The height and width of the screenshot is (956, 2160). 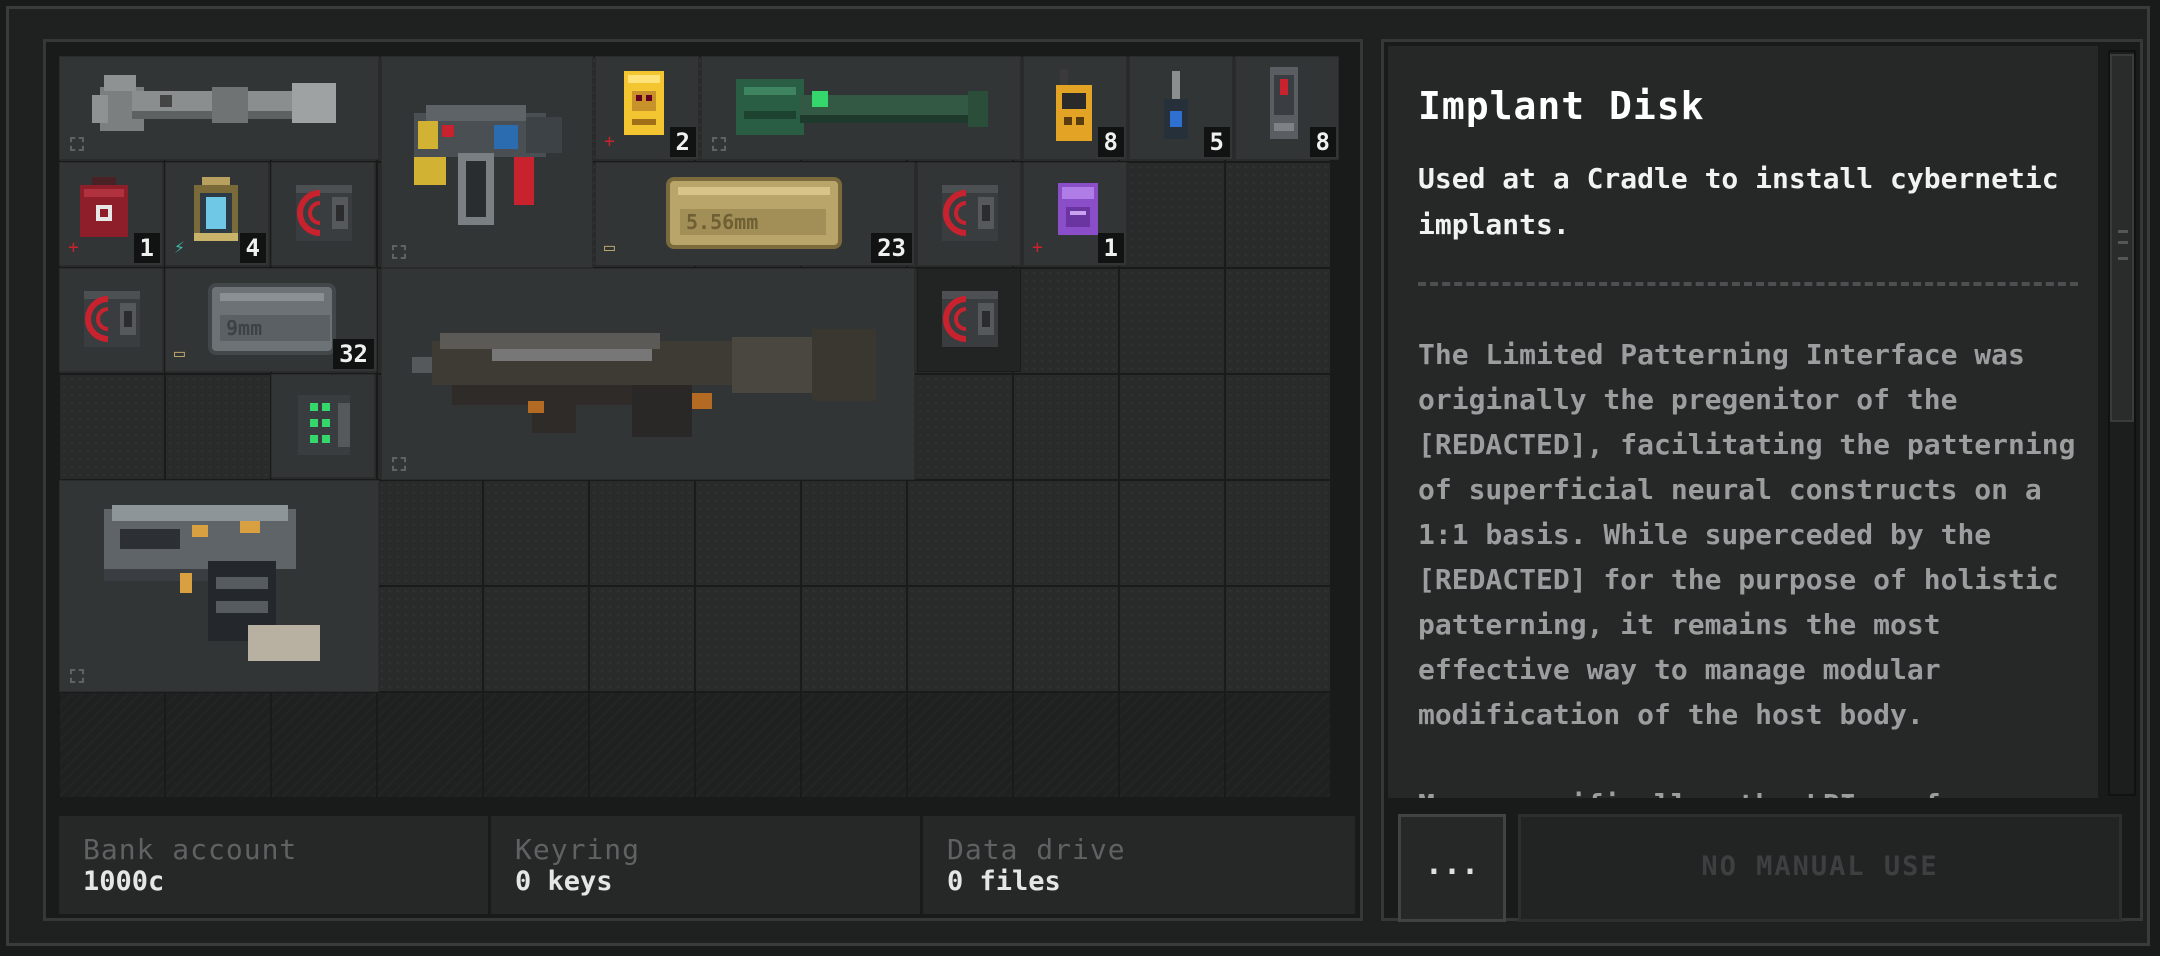 I want to click on item-quantity: 23, so click(x=891, y=248).